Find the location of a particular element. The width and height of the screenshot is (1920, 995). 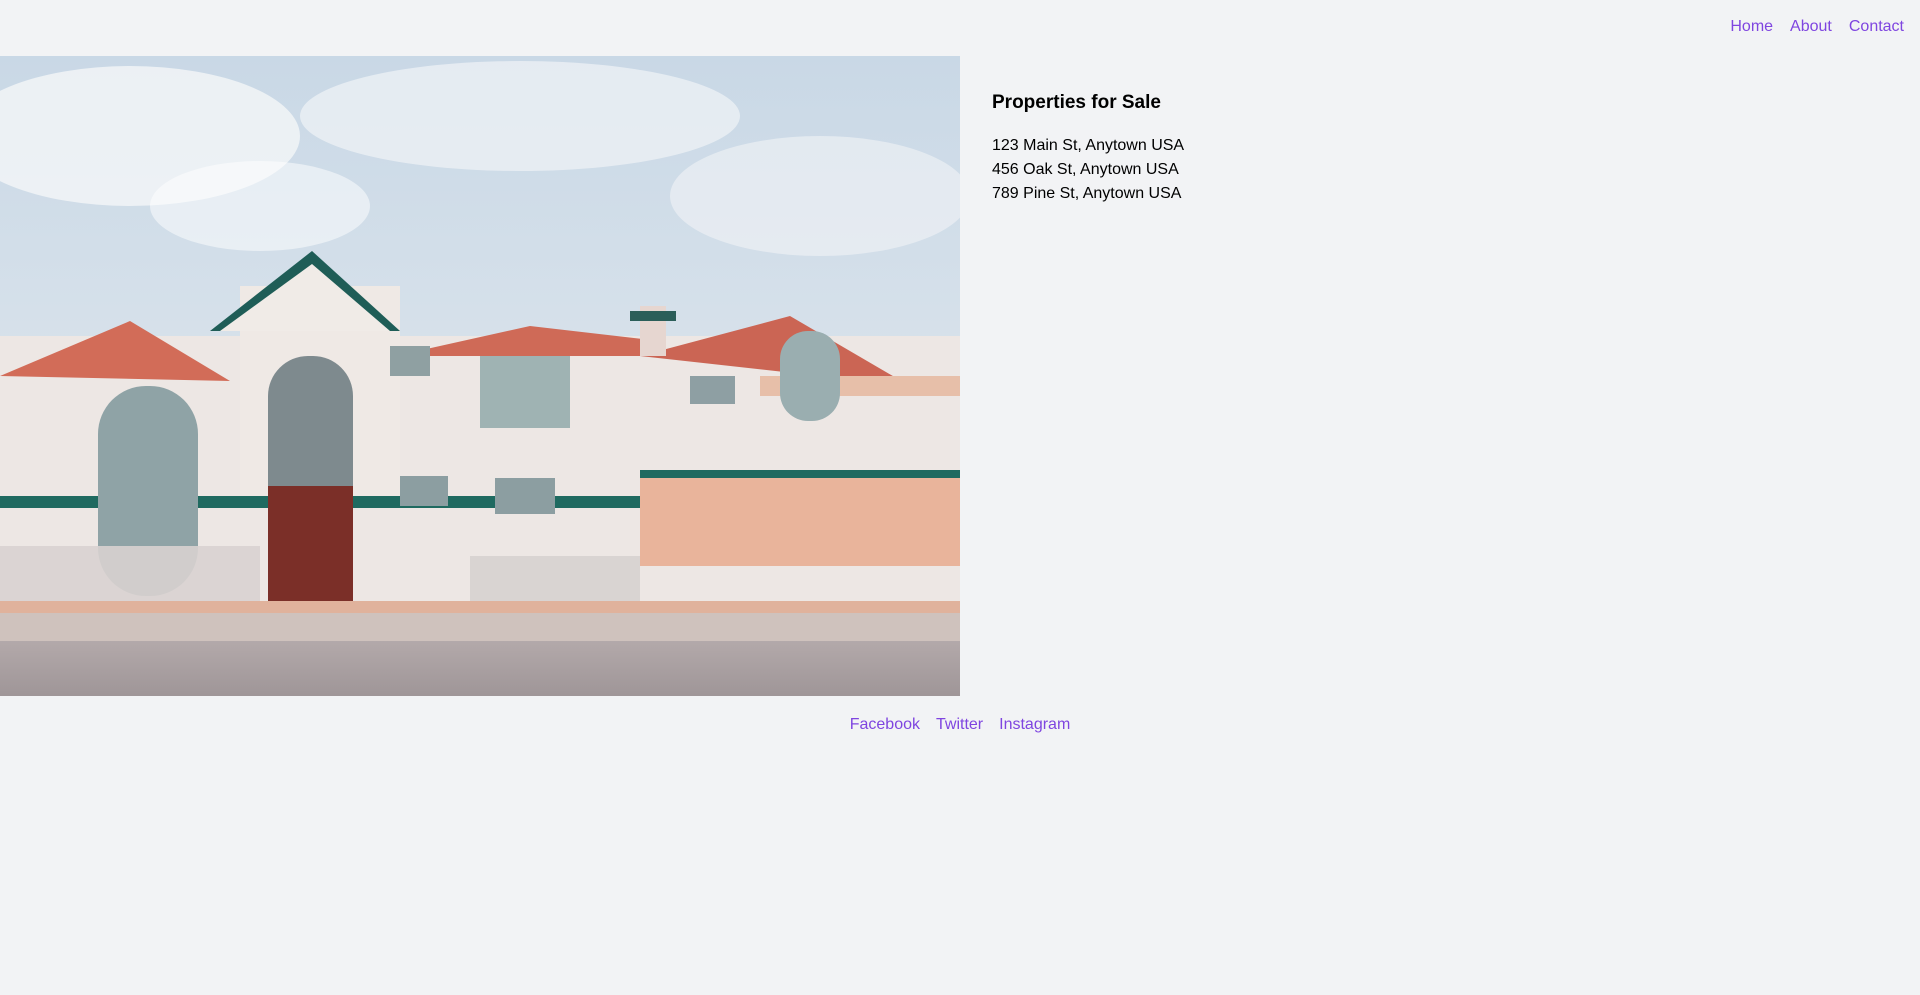

facebook-link: Facebook is located at coordinates (885, 725).